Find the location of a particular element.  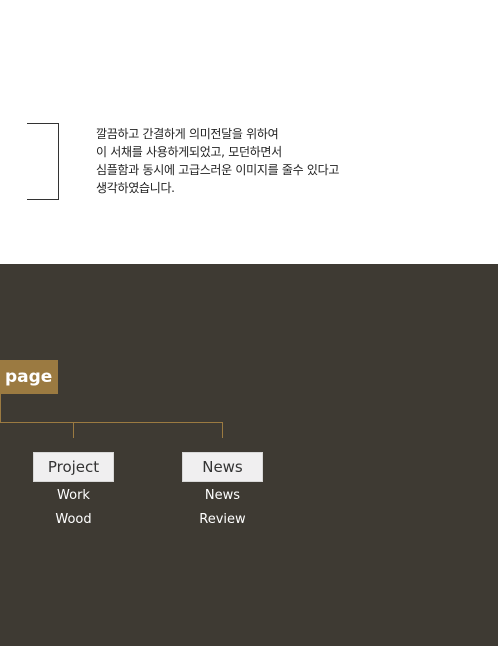

node-news: News is located at coordinates (222, 467).